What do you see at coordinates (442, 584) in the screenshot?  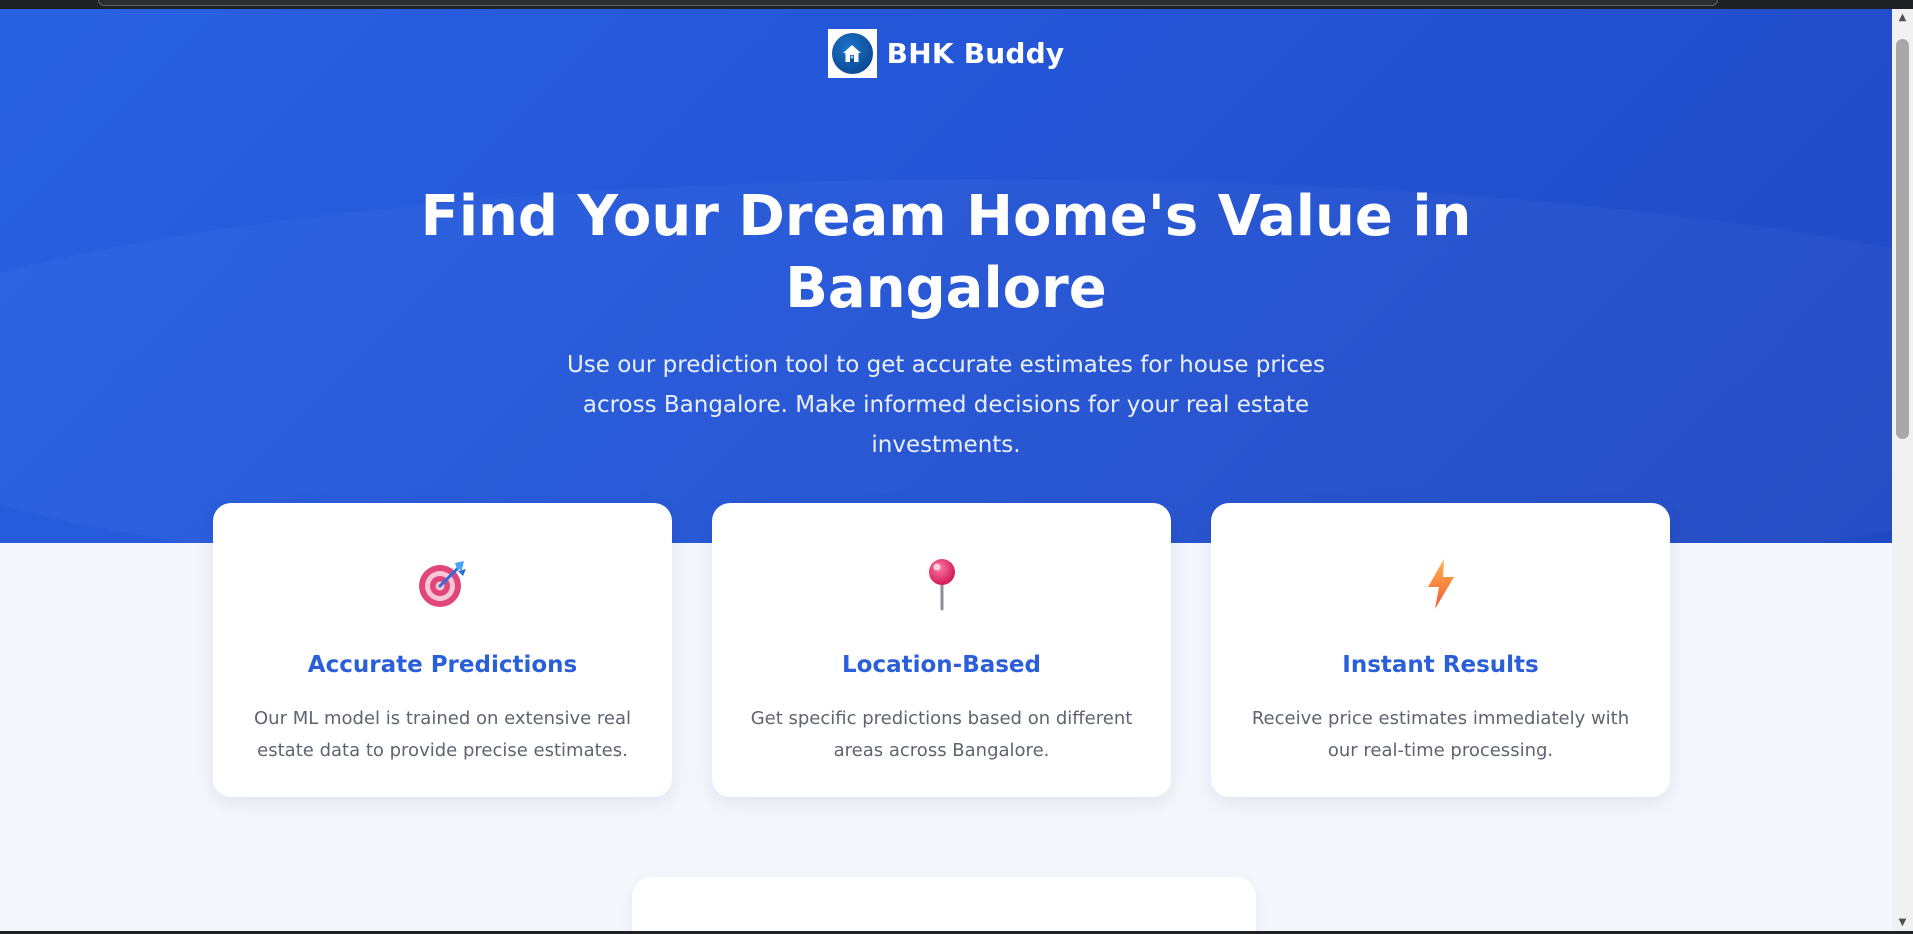 I see `target-icon` at bounding box center [442, 584].